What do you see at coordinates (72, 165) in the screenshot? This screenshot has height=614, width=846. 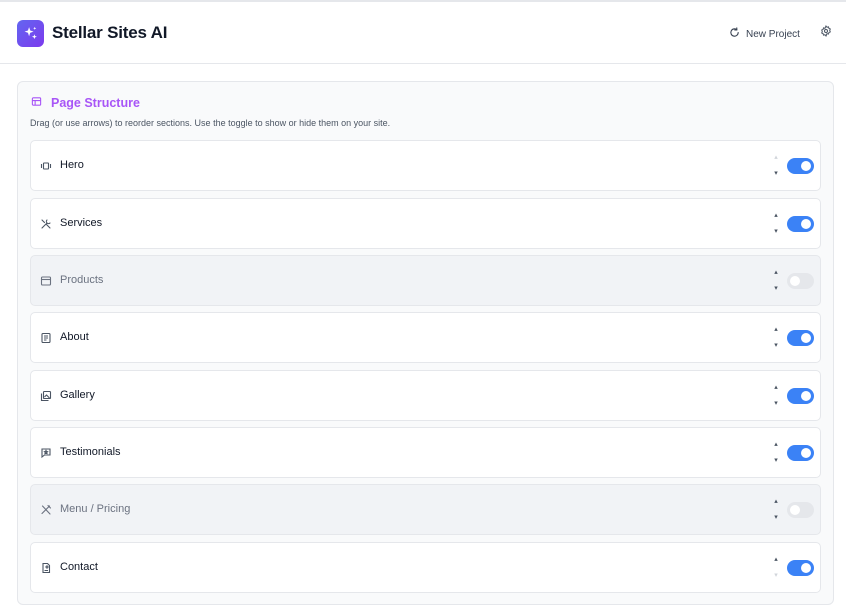 I see `section-label: Hero` at bounding box center [72, 165].